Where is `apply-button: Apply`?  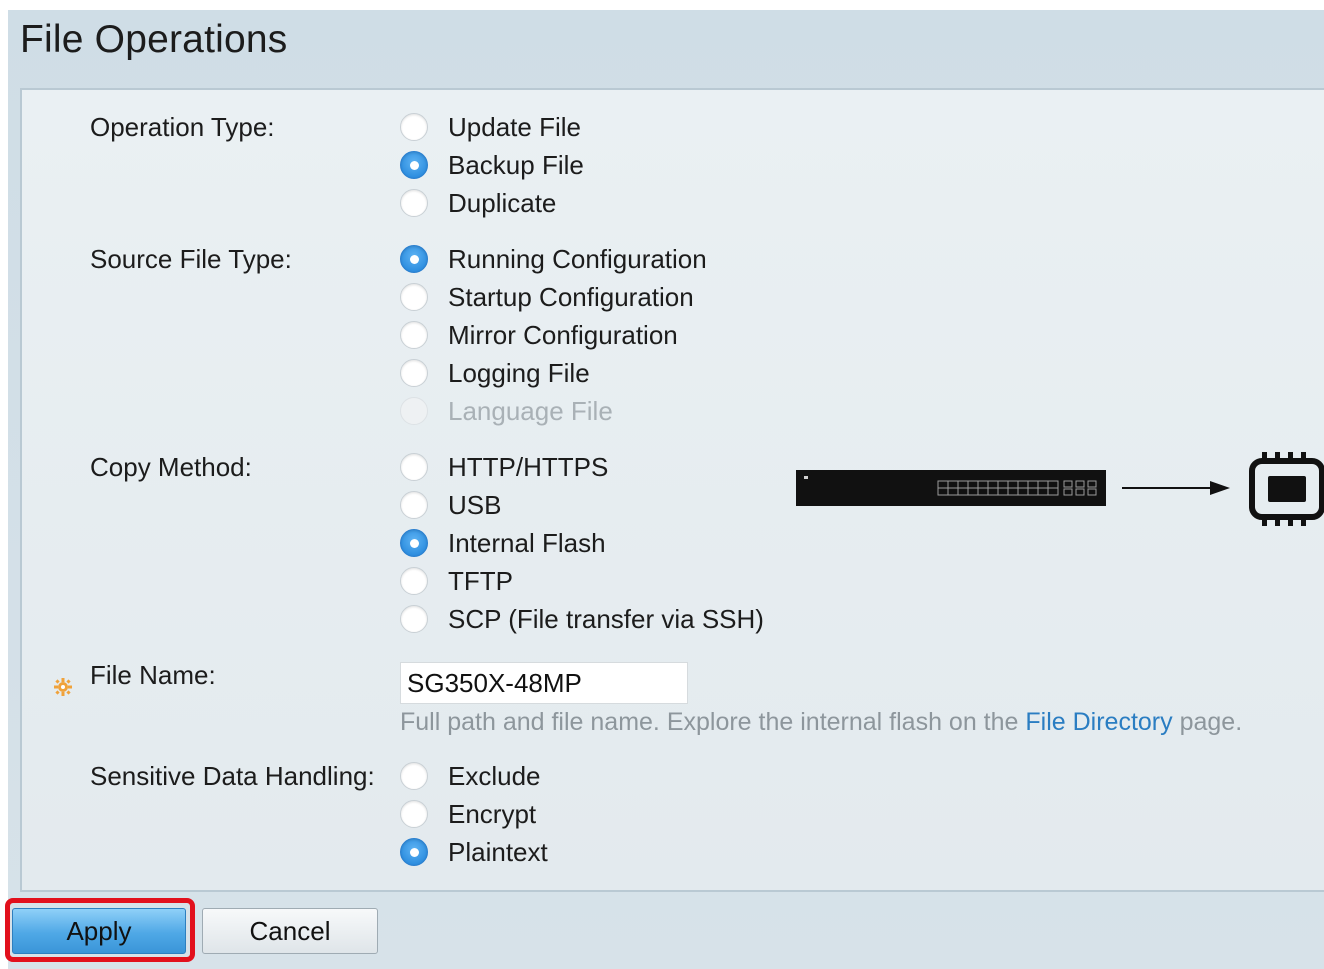
apply-button: Apply is located at coordinates (99, 931).